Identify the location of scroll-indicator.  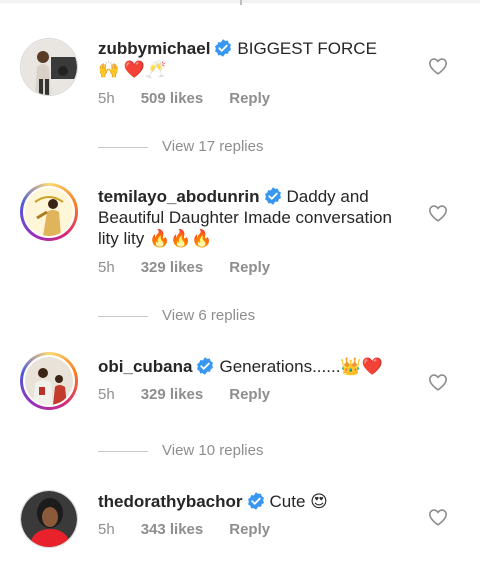
(241, 2).